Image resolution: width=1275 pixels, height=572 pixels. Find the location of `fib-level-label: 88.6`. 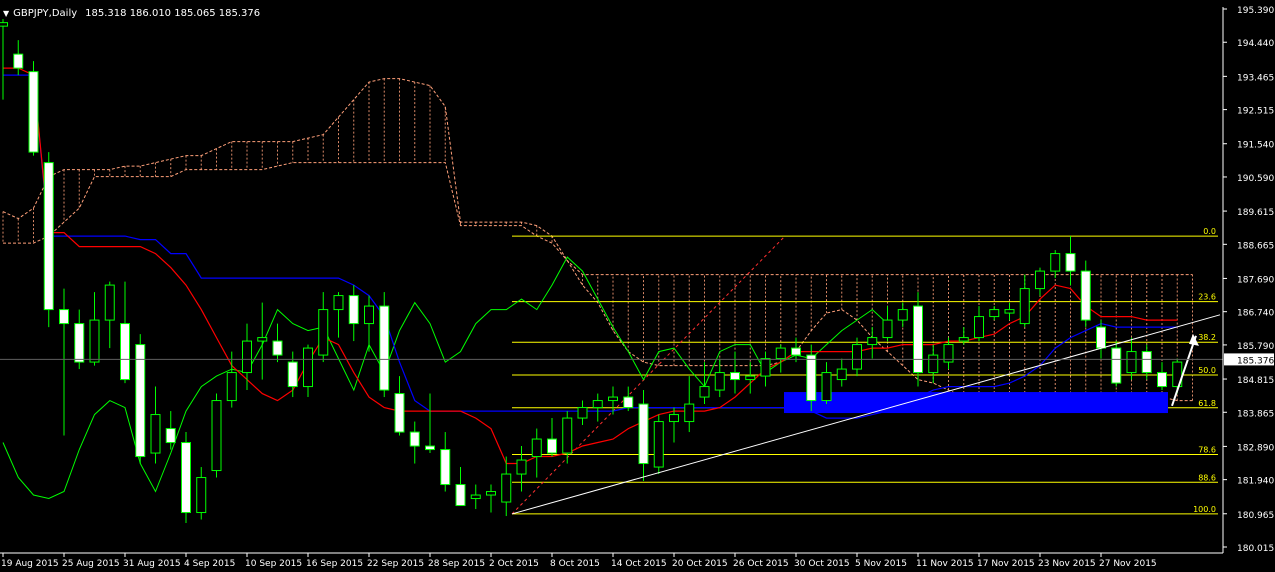

fib-level-label: 88.6 is located at coordinates (1207, 477).